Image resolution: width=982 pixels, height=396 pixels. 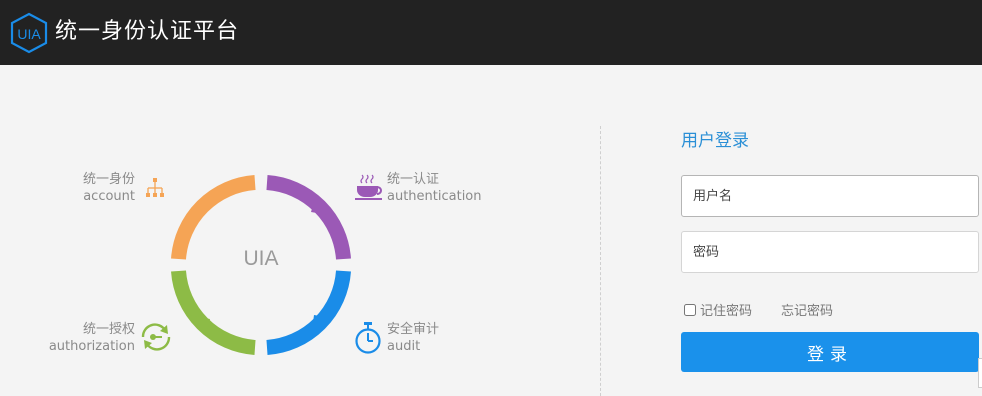 I want to click on feature-authorization-title: 统一授权, so click(x=108, y=329).